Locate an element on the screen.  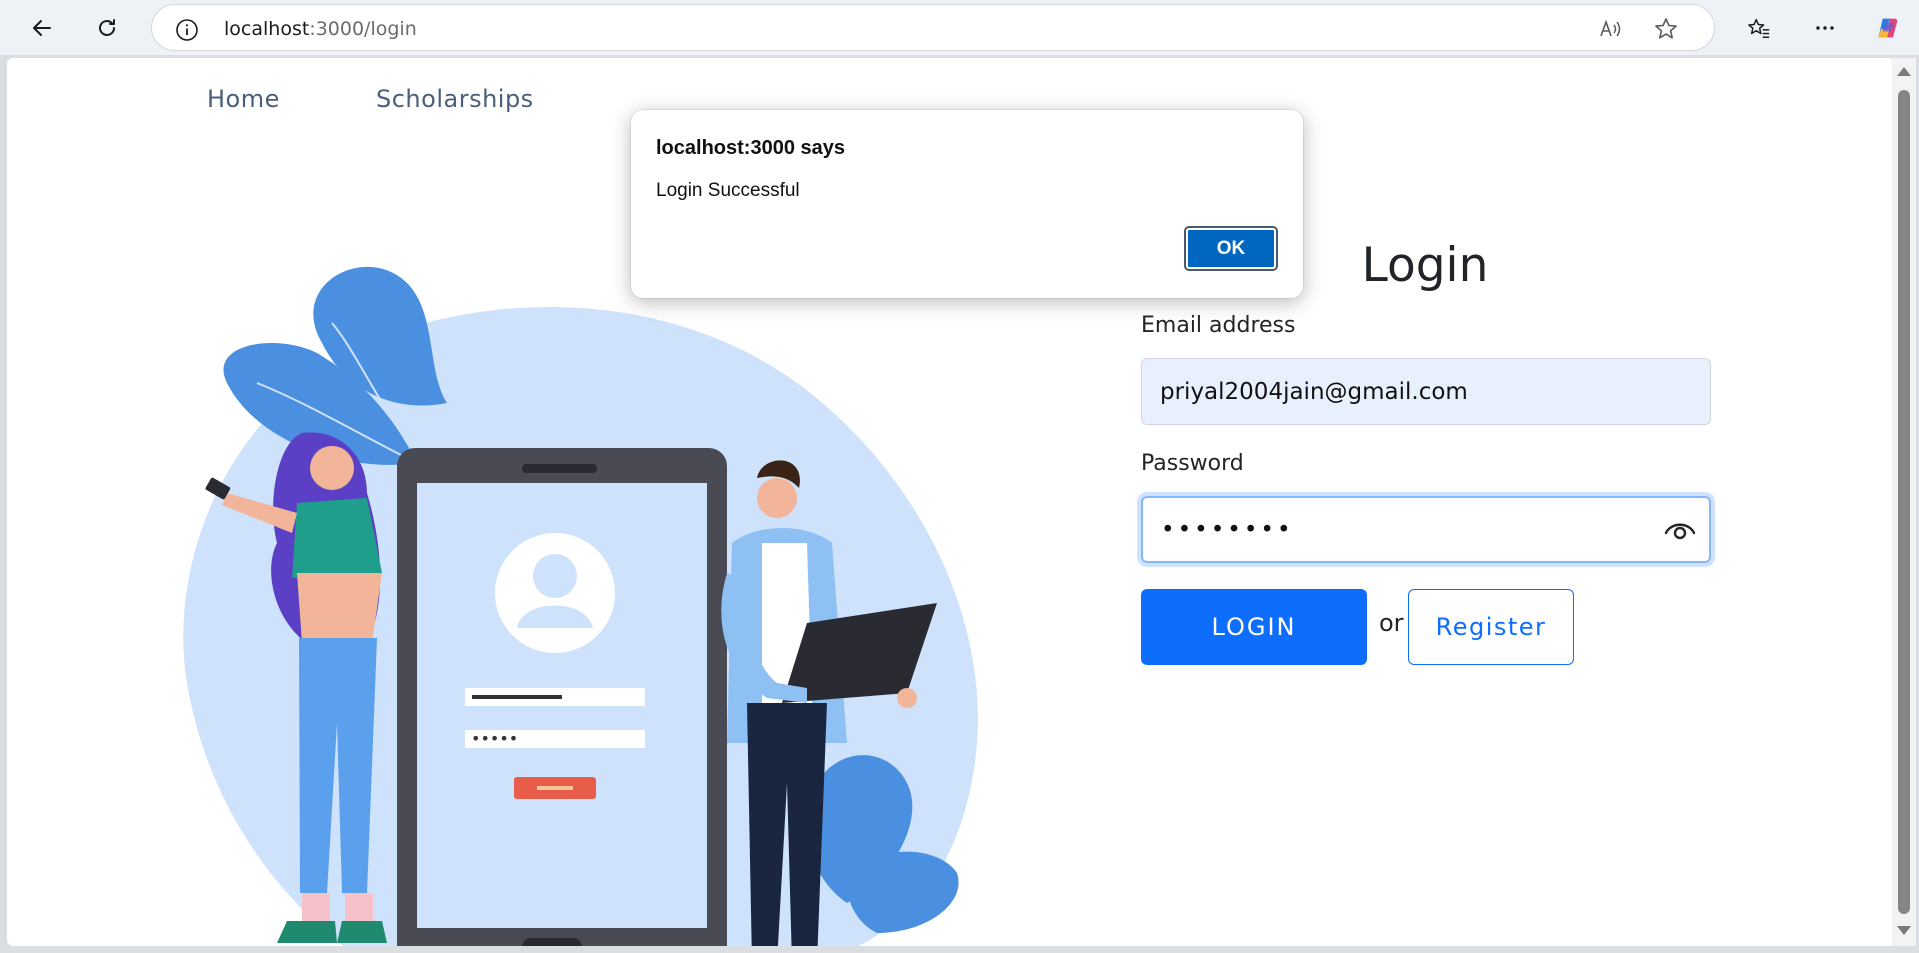
scrollbar-thumb is located at coordinates (1904, 502).